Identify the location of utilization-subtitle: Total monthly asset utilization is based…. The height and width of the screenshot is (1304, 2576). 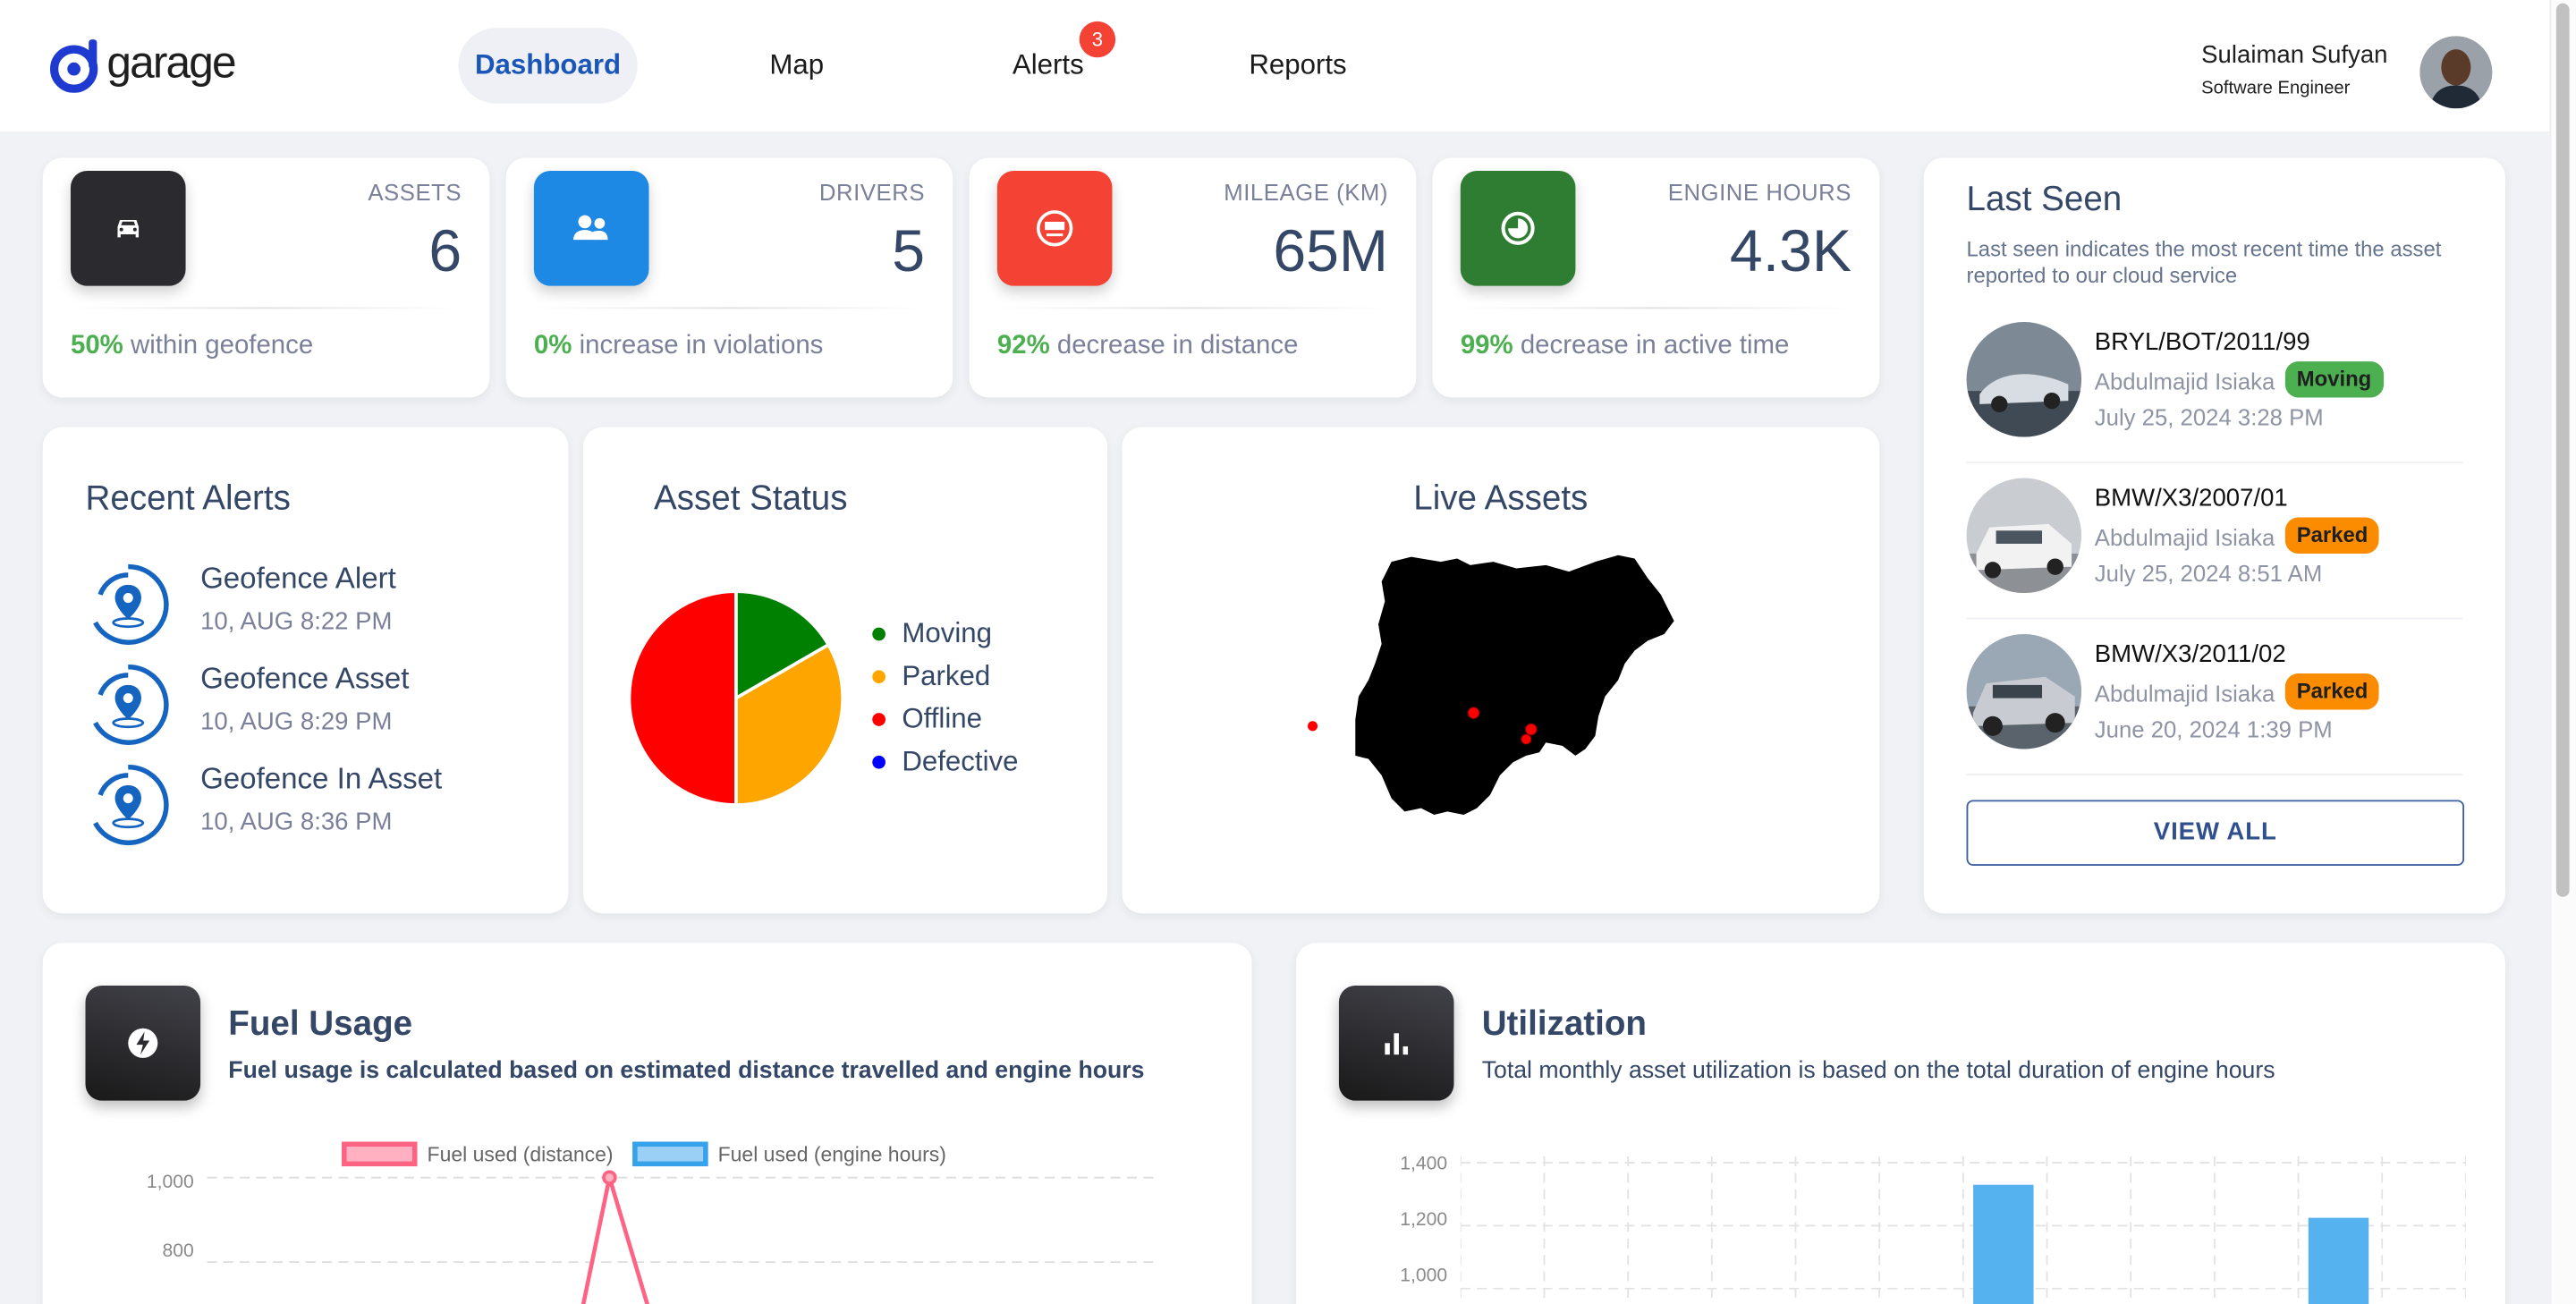
(1878, 1071).